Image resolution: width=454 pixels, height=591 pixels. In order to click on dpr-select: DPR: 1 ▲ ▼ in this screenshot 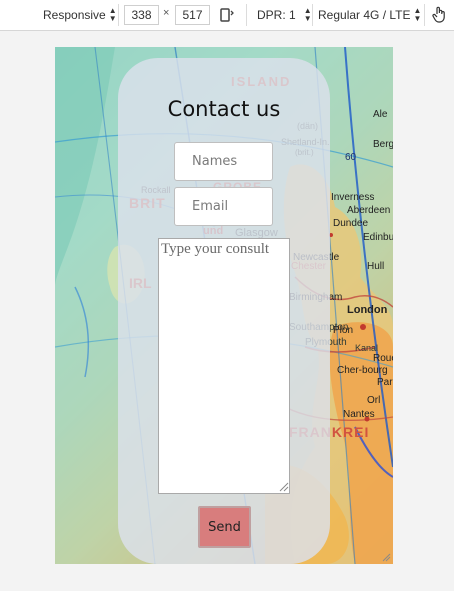, I will do `click(284, 15)`.